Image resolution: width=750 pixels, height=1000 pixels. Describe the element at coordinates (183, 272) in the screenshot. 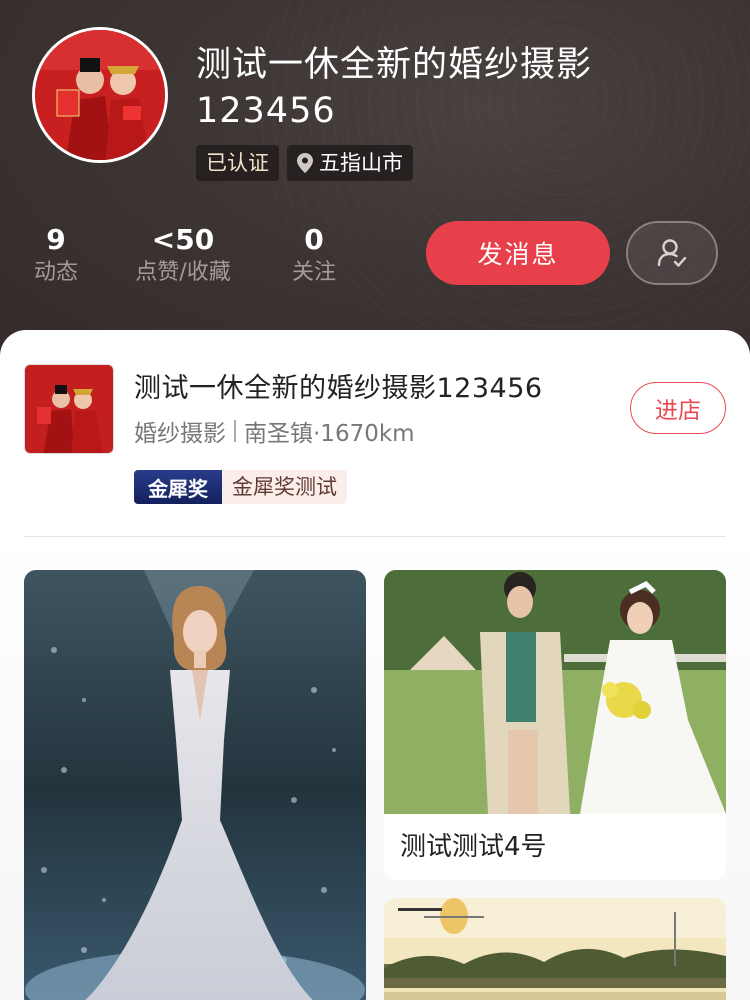

I see `stat-label: 点赞/收藏` at that location.